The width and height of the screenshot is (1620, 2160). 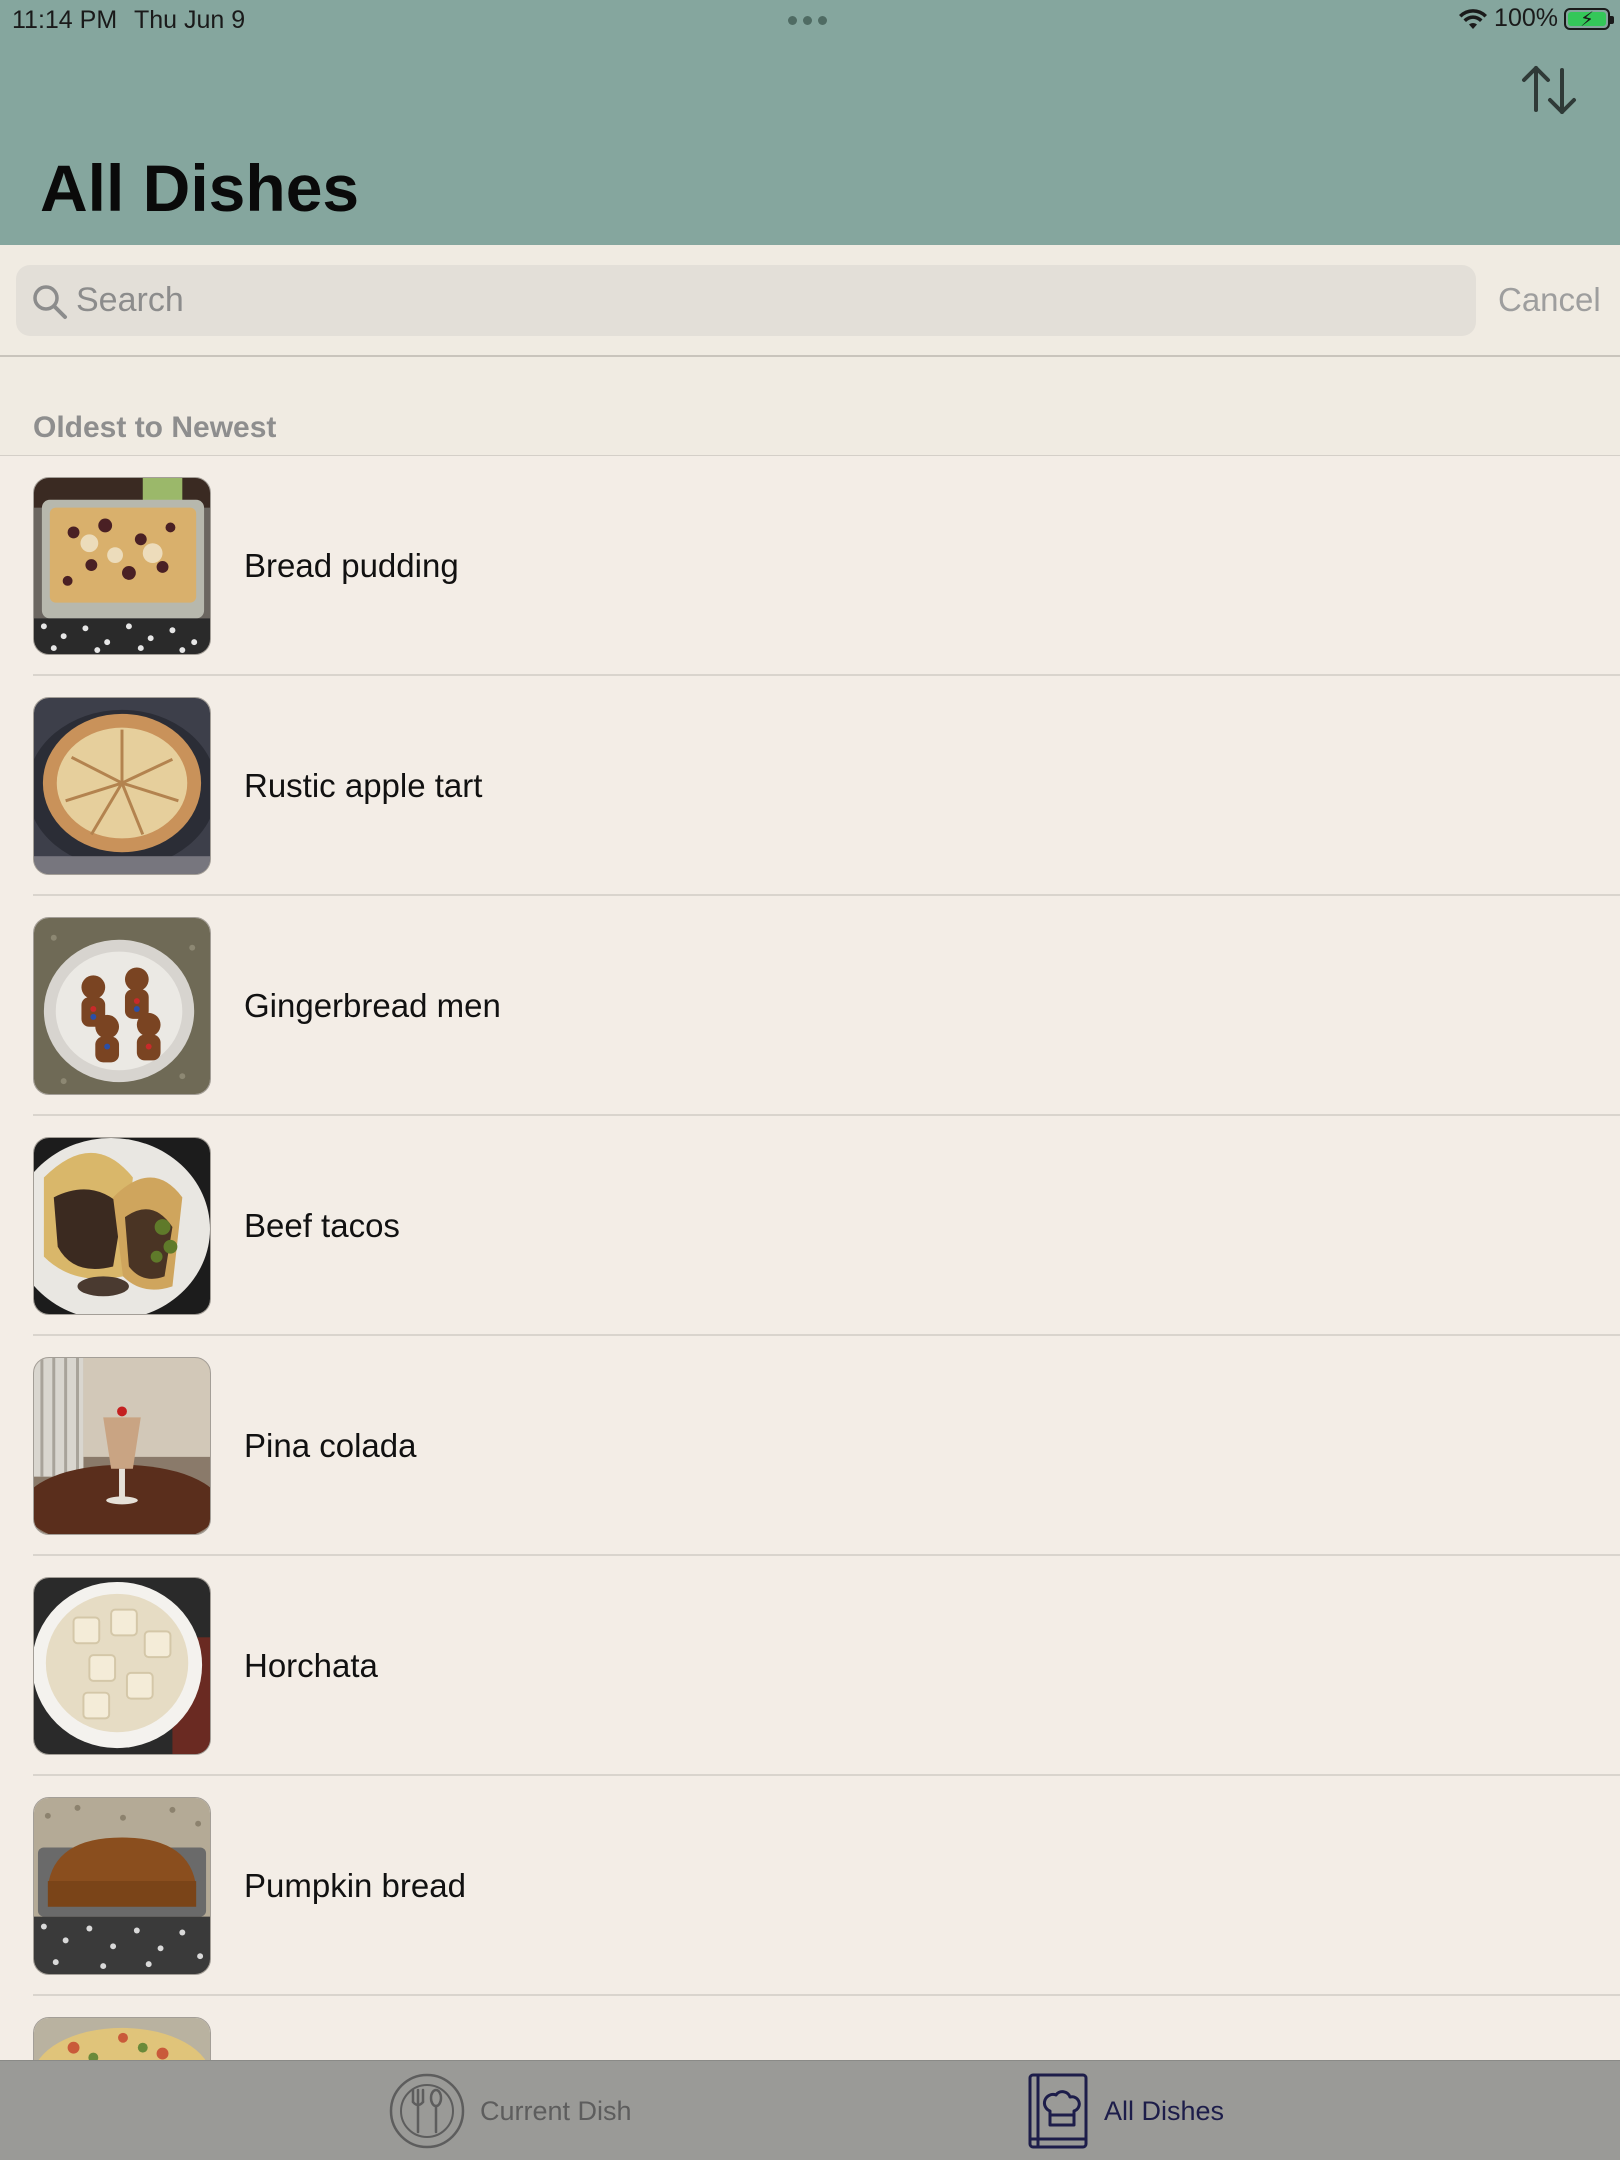 I want to click on status-indicators: 100% ⚡, so click(x=1536, y=18).